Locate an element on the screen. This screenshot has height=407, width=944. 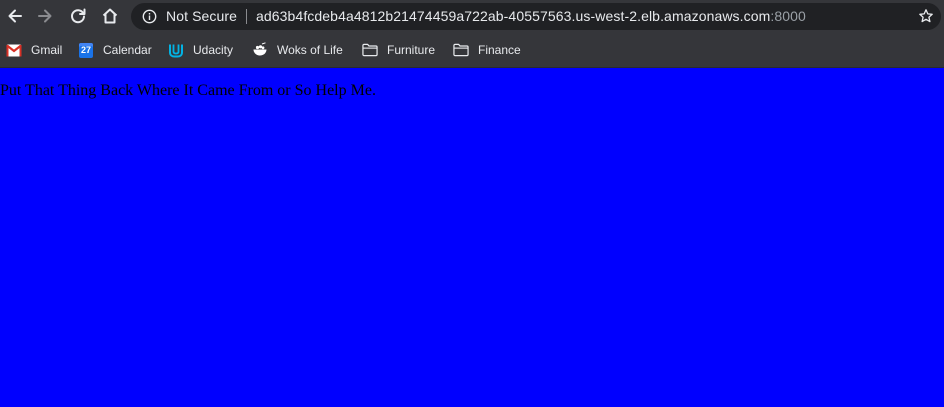
home-button is located at coordinates (110, 16).